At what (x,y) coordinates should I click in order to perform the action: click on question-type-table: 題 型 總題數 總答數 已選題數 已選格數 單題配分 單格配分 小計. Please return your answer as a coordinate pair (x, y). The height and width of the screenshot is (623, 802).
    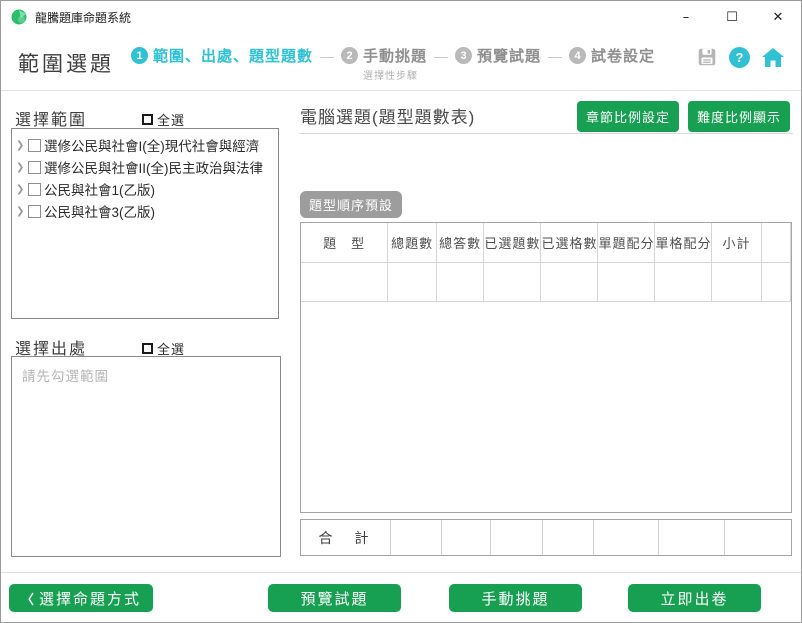
    Looking at the image, I should click on (546, 262).